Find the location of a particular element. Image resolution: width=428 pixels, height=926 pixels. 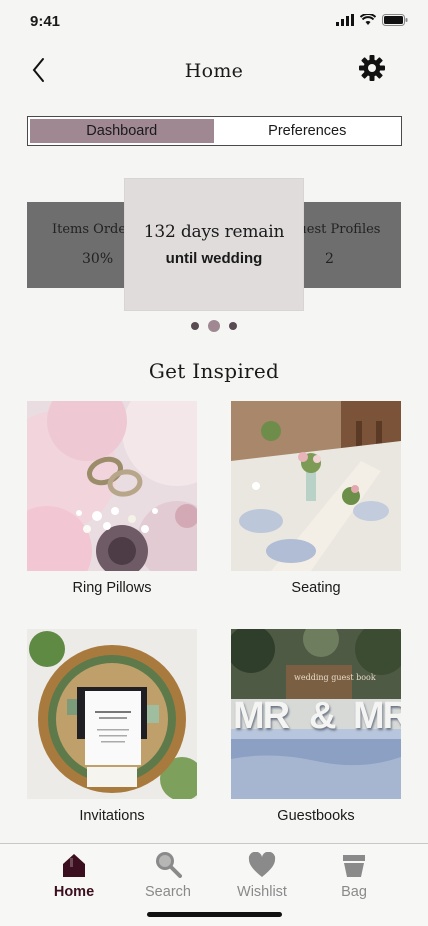

tab-search: Search is located at coordinates (168, 875).